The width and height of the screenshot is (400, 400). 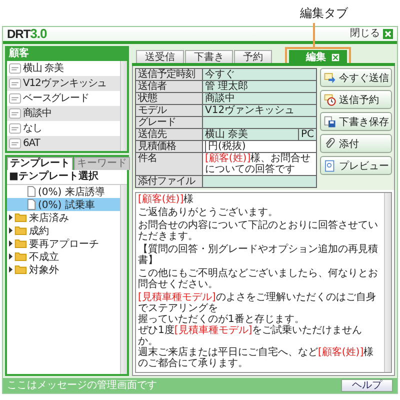 I want to click on unit-label: 円(税抜), so click(x=225, y=146).